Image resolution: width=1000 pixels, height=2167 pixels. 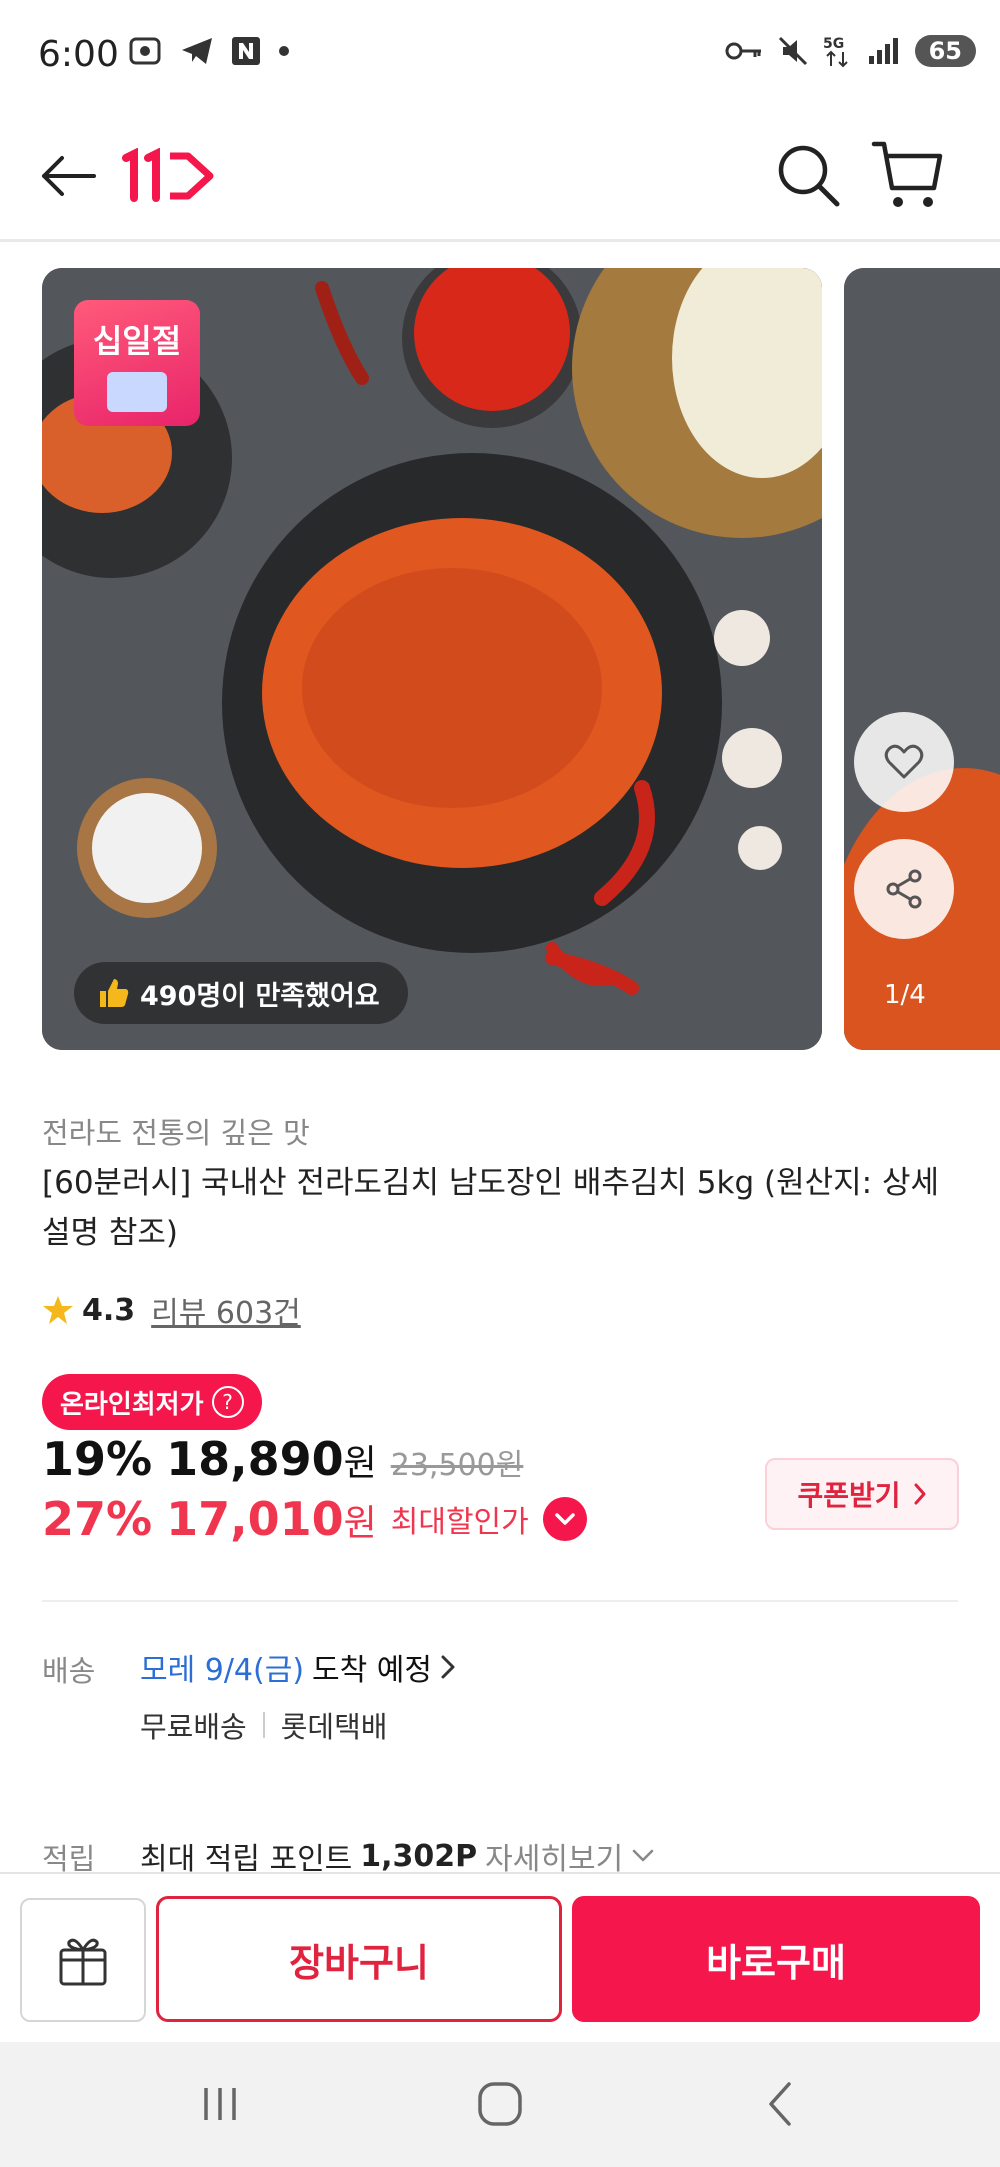 I want to click on max-discount-label: 최대할인가, so click(x=459, y=1522).